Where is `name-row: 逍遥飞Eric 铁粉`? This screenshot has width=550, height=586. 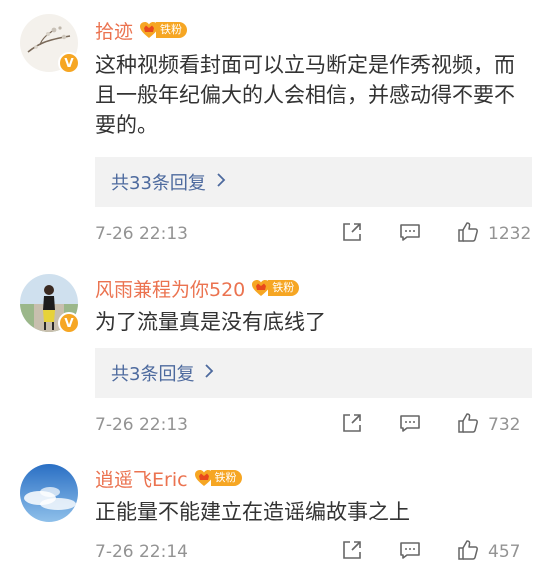 name-row: 逍遥飞Eric 铁粉 is located at coordinates (168, 478).